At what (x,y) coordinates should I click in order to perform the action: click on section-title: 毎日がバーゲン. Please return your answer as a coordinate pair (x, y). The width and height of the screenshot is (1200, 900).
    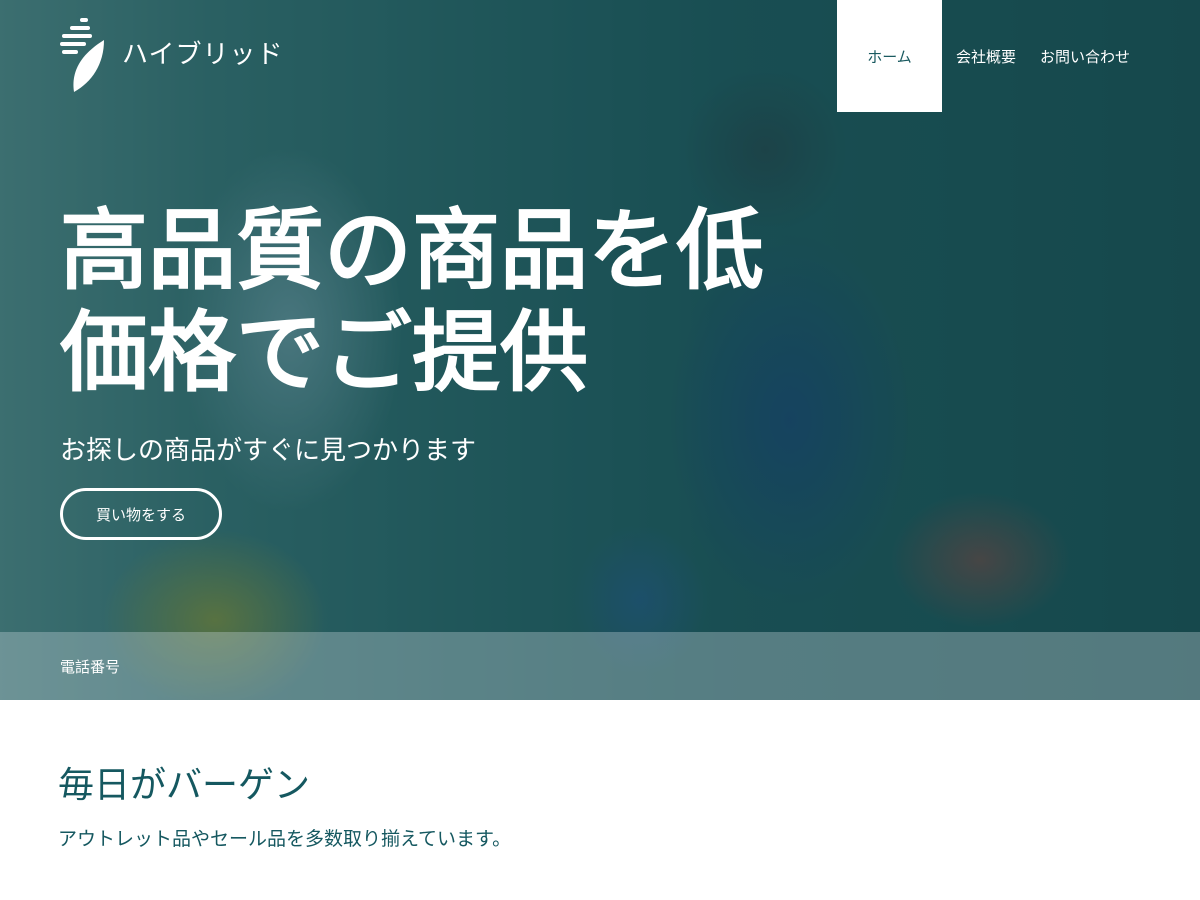
    Looking at the image, I should click on (184, 785).